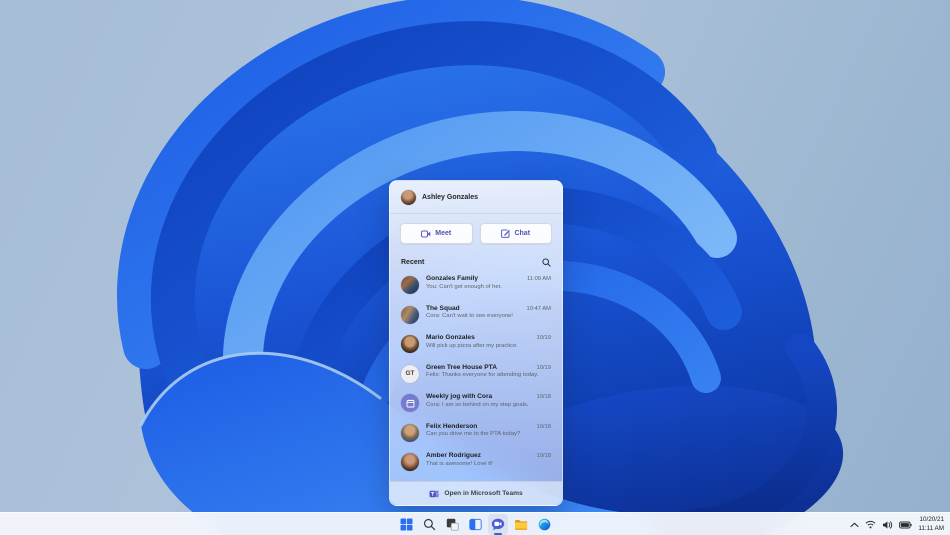  I want to click on open-in-teams-label: Open in Microsoft Teams, so click(483, 493).